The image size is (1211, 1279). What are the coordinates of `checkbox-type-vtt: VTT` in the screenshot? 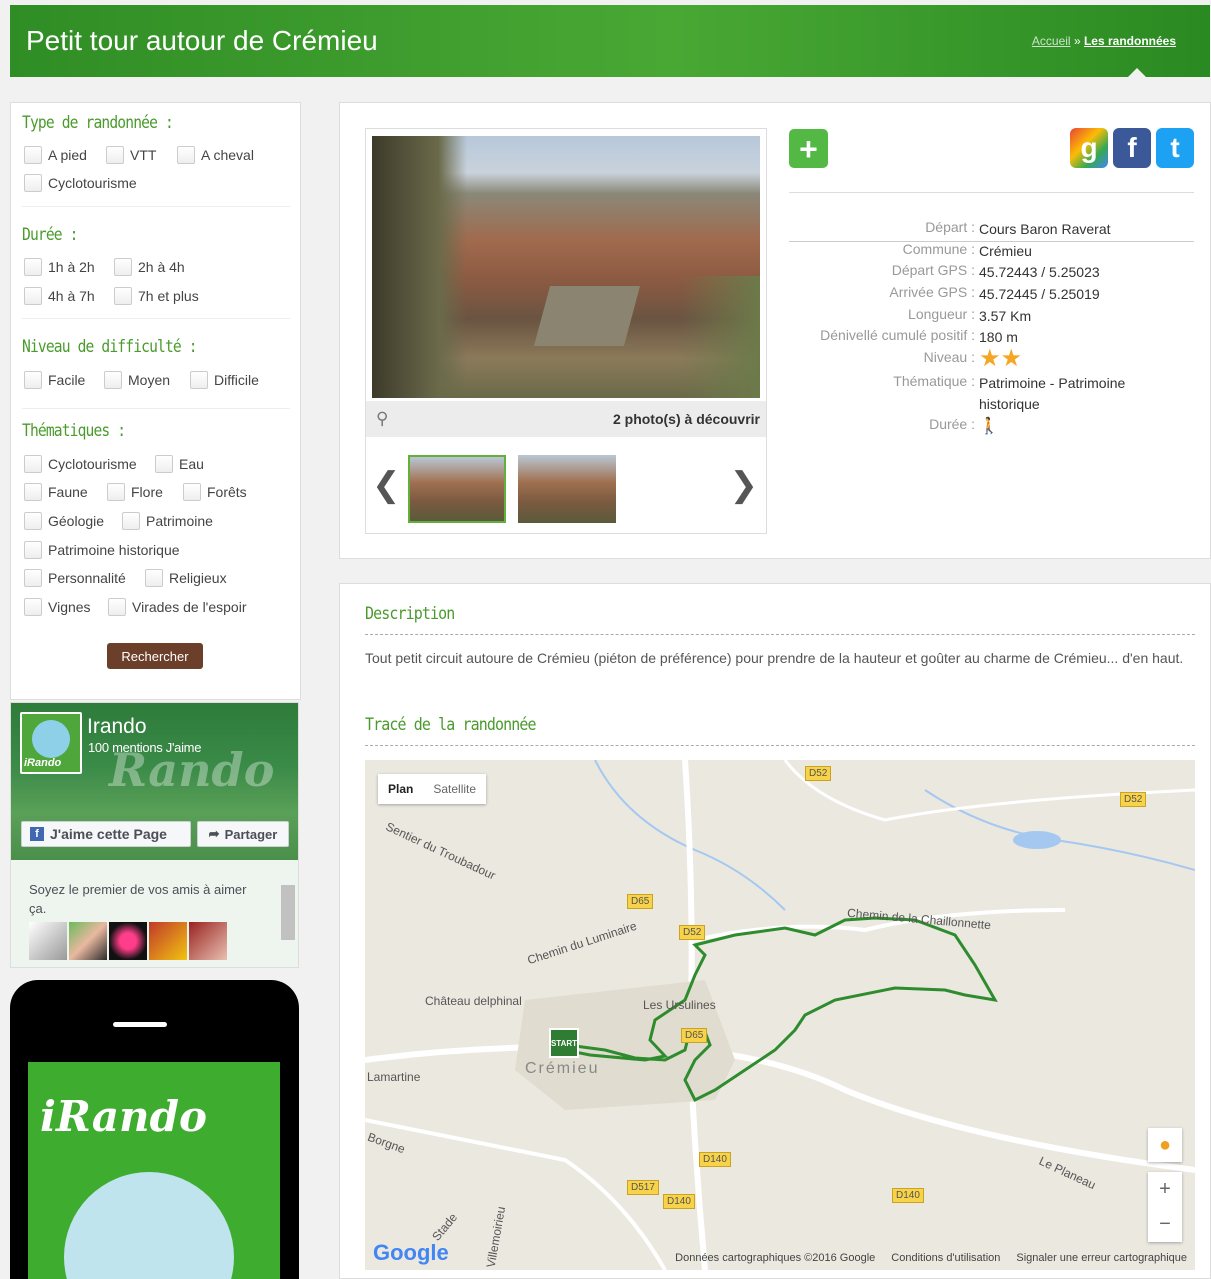 It's located at (131, 155).